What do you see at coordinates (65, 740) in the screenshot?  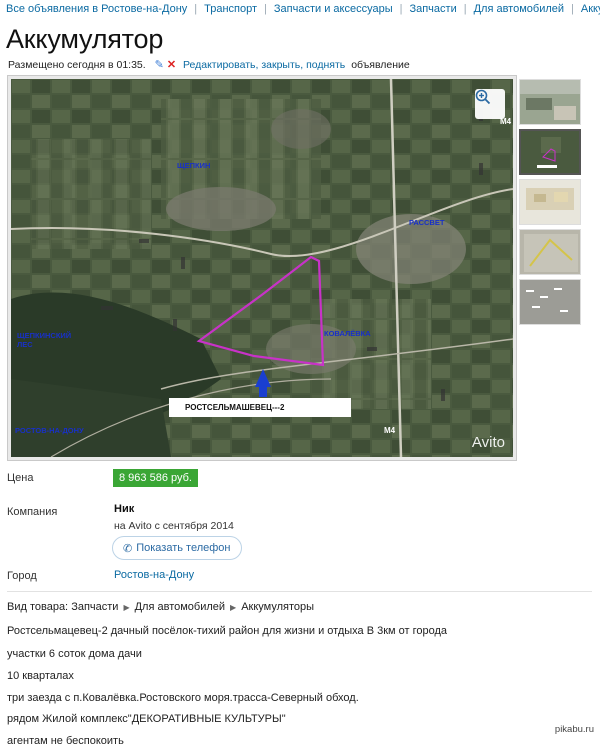 I see `description-line: агентам не беспокоить` at bounding box center [65, 740].